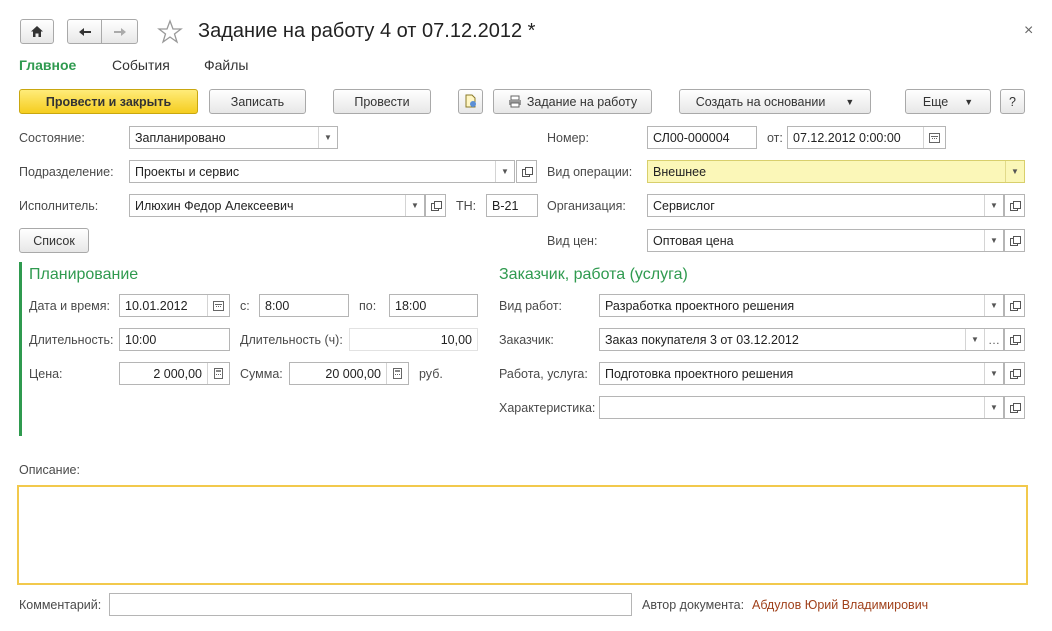 Image resolution: width=1052 pixels, height=631 pixels. I want to click on planning-group-border, so click(20, 349).